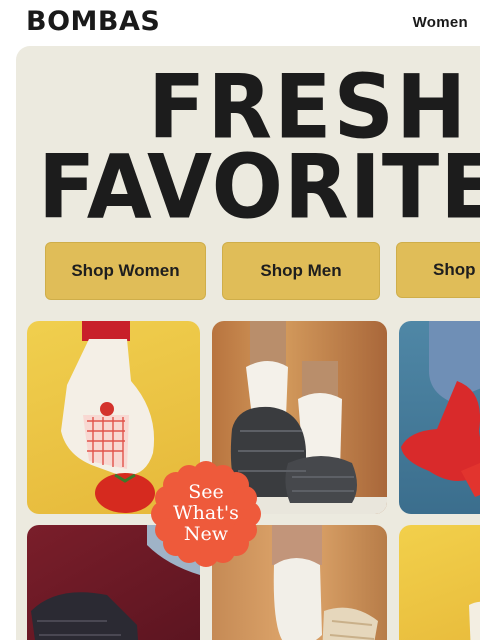 Image resolution: width=480 pixels, height=640 pixels. Describe the element at coordinates (259, 187) in the screenshot. I see `headline-favorites: FAVORITES` at that location.